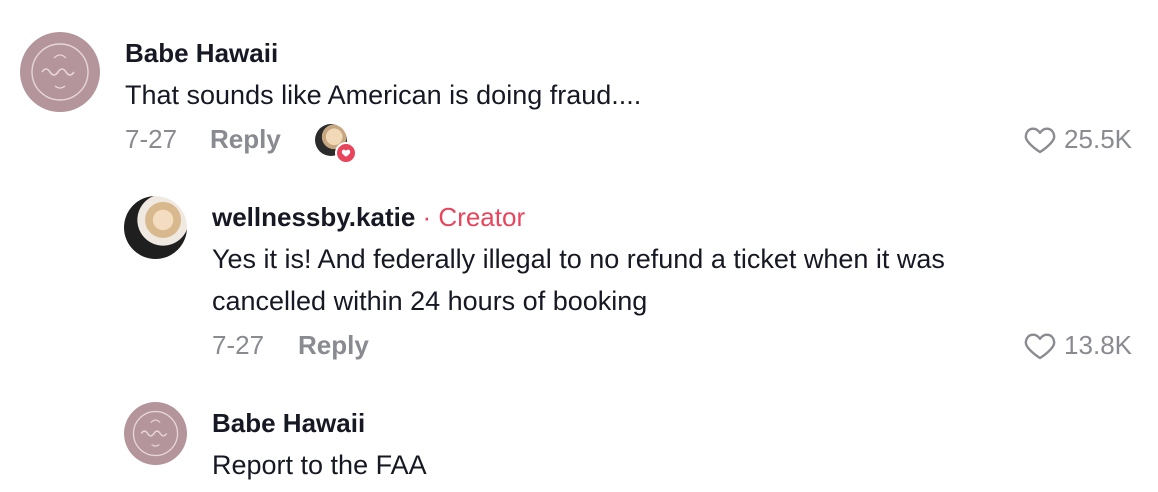  What do you see at coordinates (346, 153) in the screenshot?
I see `heart-badge-icon` at bounding box center [346, 153].